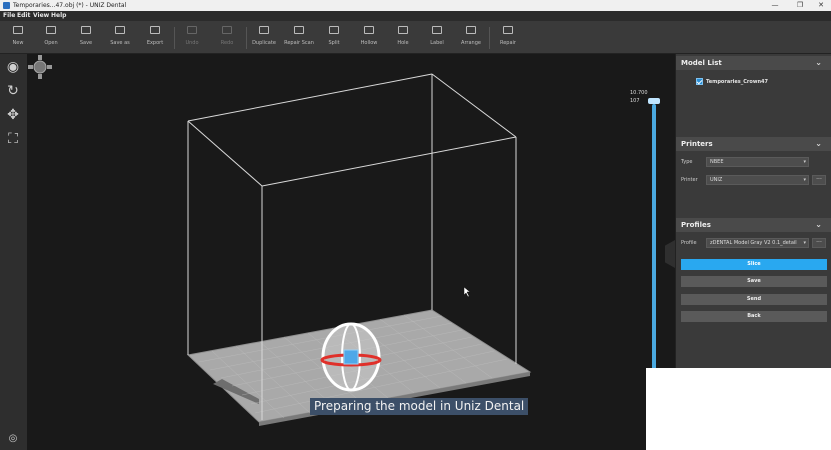 The image size is (831, 450). What do you see at coordinates (18, 30) in the screenshot?
I see `new-icon` at bounding box center [18, 30].